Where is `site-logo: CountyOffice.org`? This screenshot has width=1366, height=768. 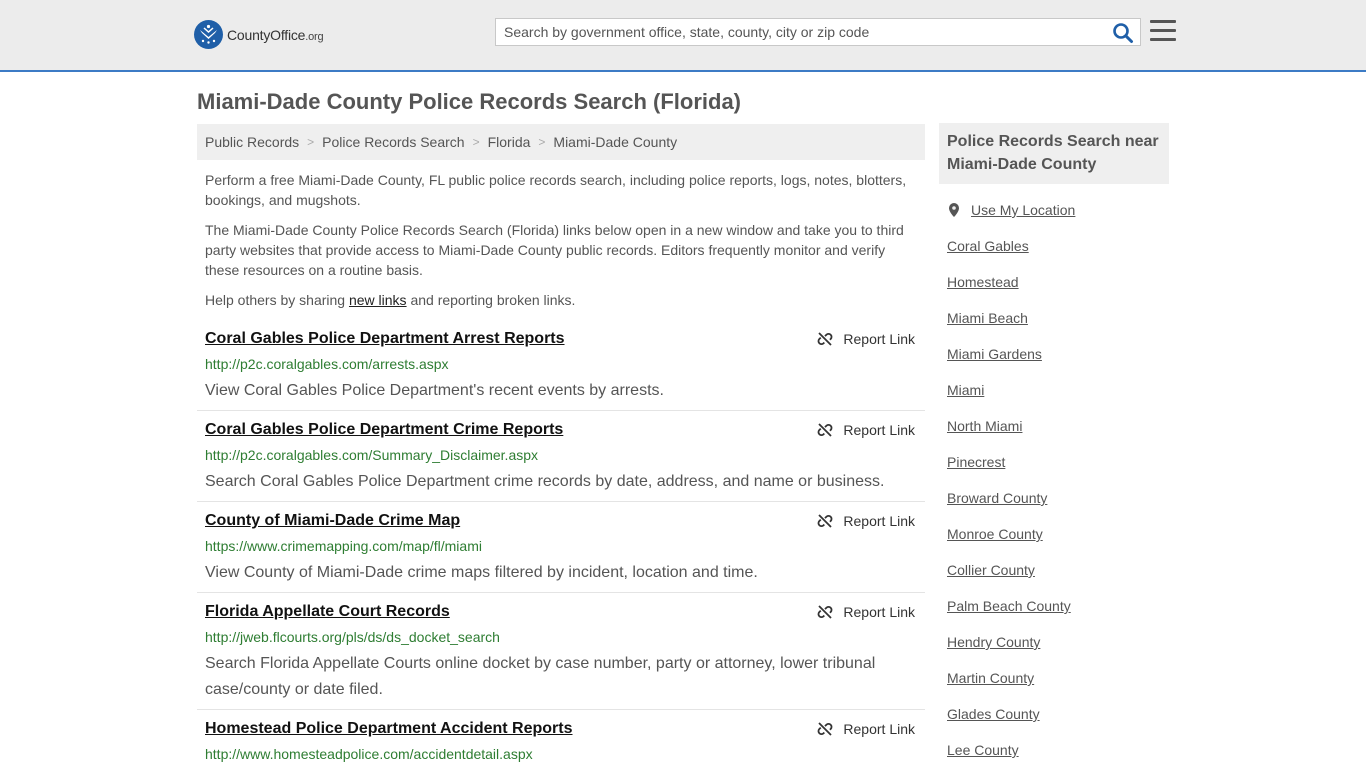
site-logo: CountyOffice.org is located at coordinates (259, 34).